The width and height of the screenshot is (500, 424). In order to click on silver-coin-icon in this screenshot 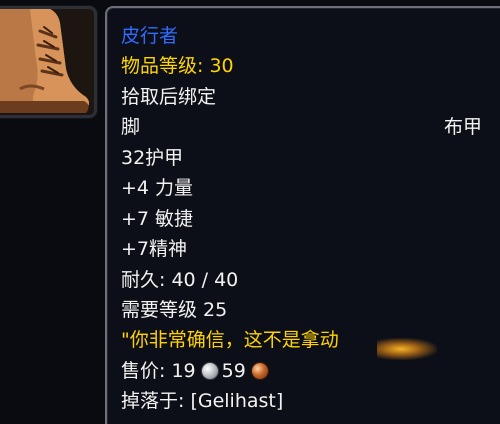, I will do `click(209, 371)`.